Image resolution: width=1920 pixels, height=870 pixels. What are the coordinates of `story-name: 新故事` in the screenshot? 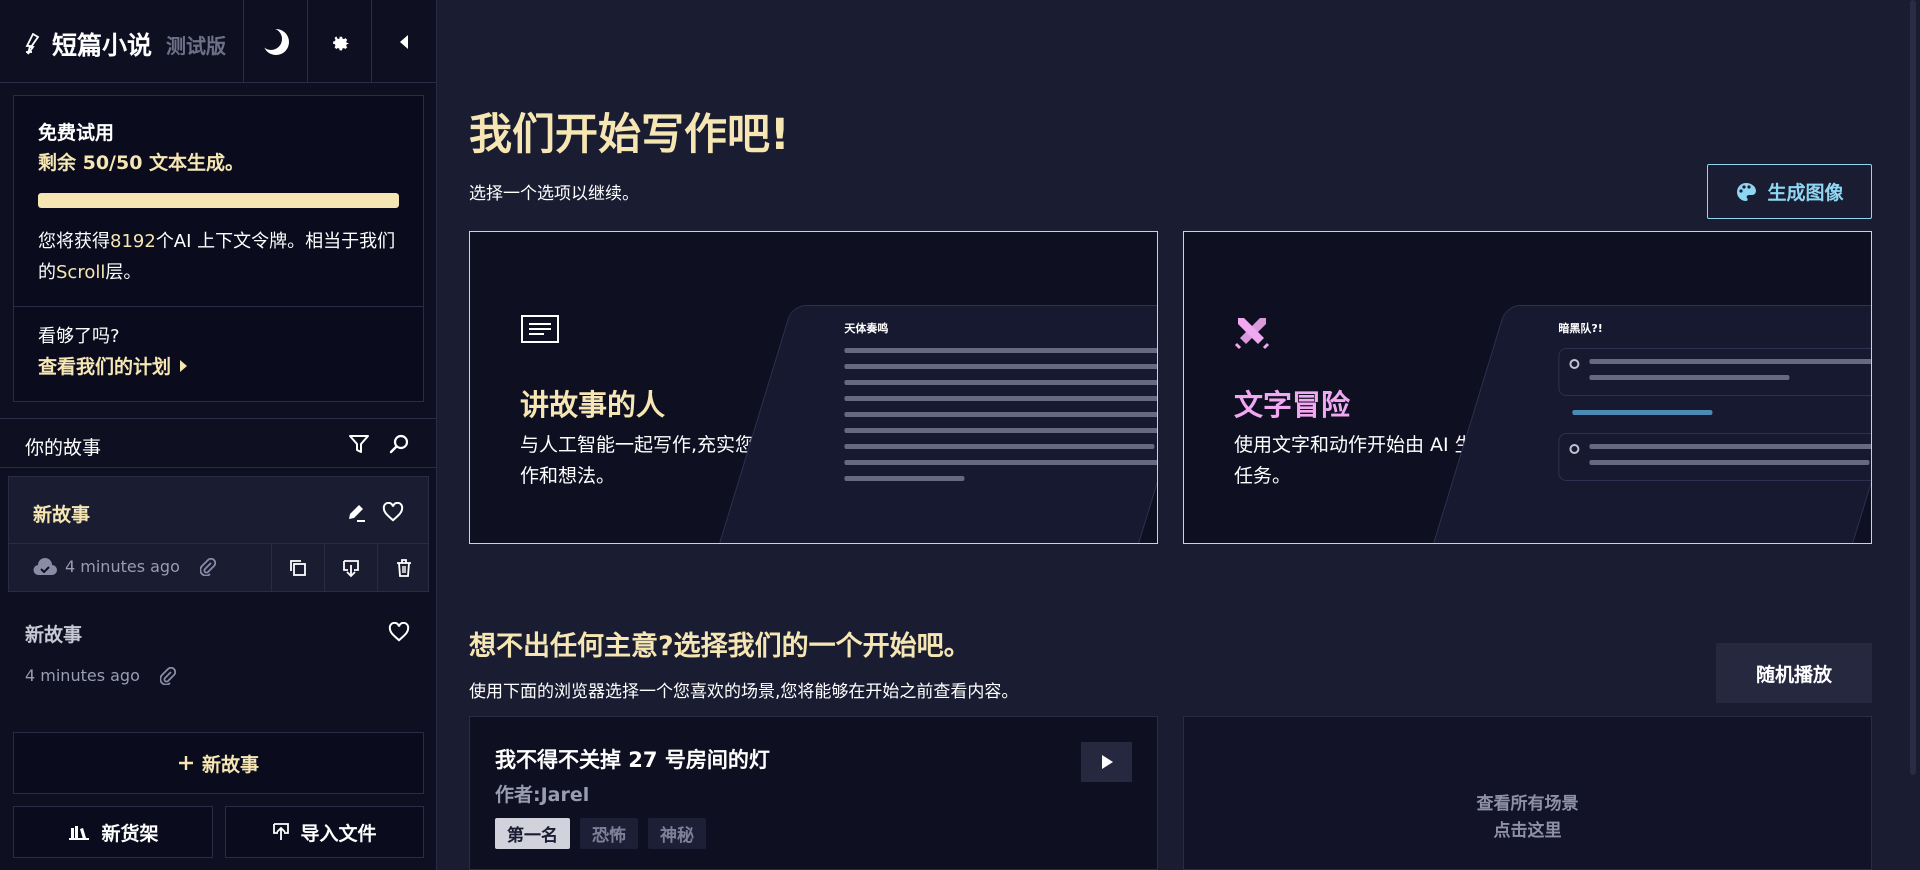 It's located at (62, 515).